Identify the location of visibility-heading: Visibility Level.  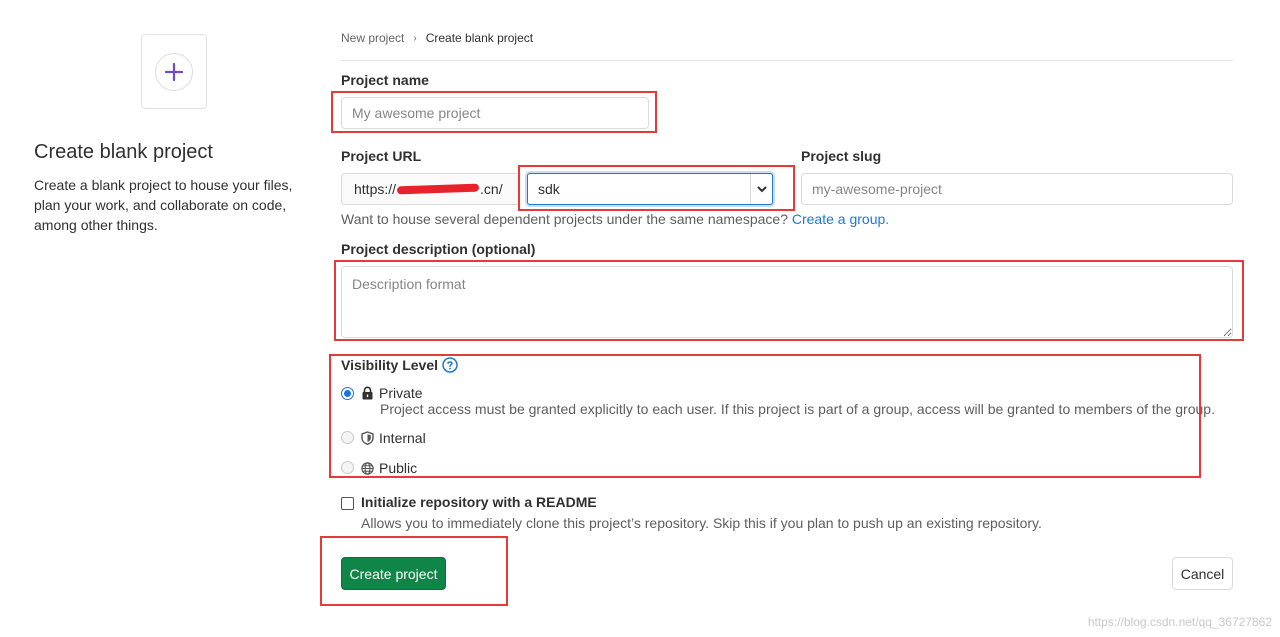
(399, 365).